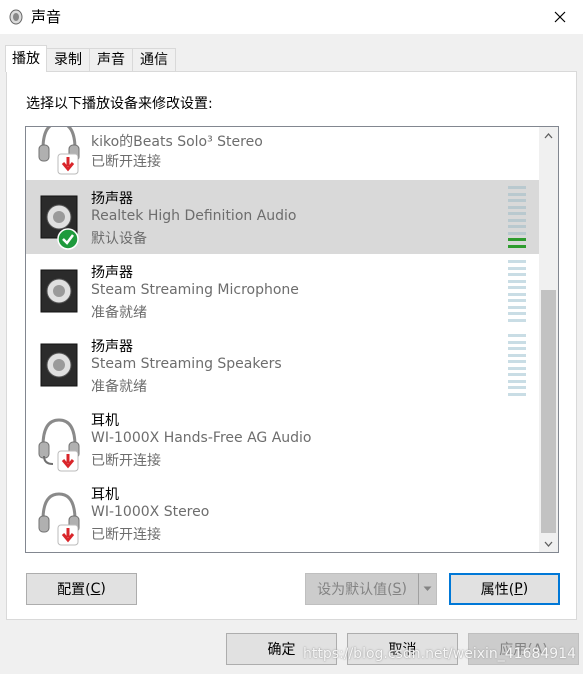 This screenshot has height=674, width=583. What do you see at coordinates (119, 104) in the screenshot?
I see `instruction-label: 选择以下播放设备来修改设置:` at bounding box center [119, 104].